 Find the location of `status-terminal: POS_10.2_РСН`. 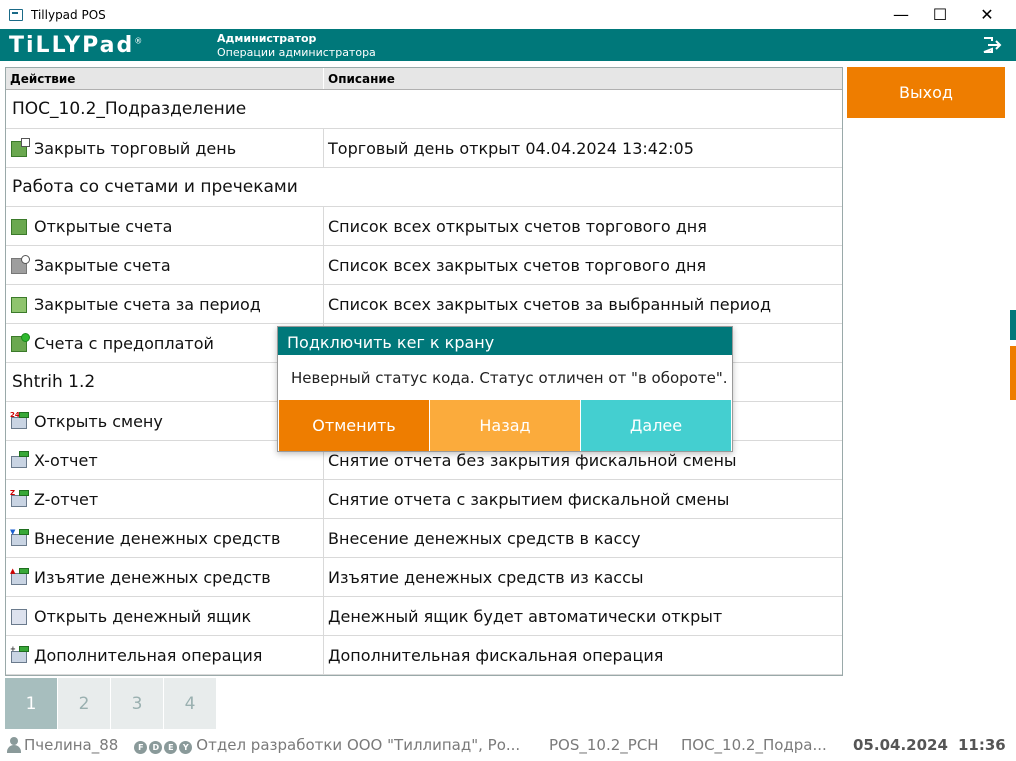

status-terminal: POS_10.2_РСН is located at coordinates (604, 745).